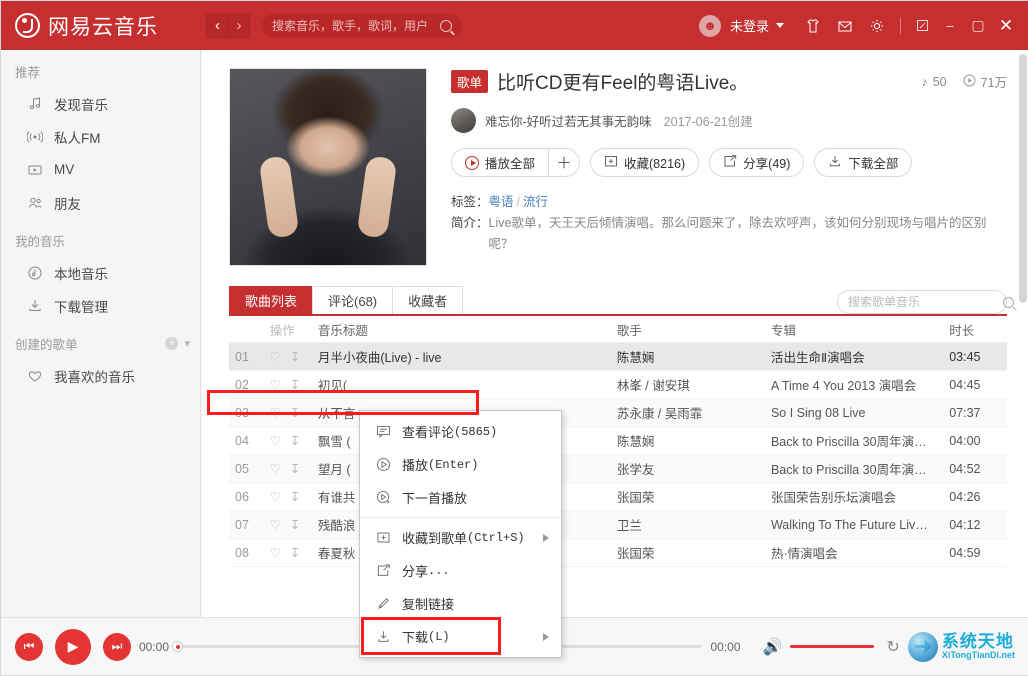  I want to click on loop-icon: ↻, so click(892, 647).